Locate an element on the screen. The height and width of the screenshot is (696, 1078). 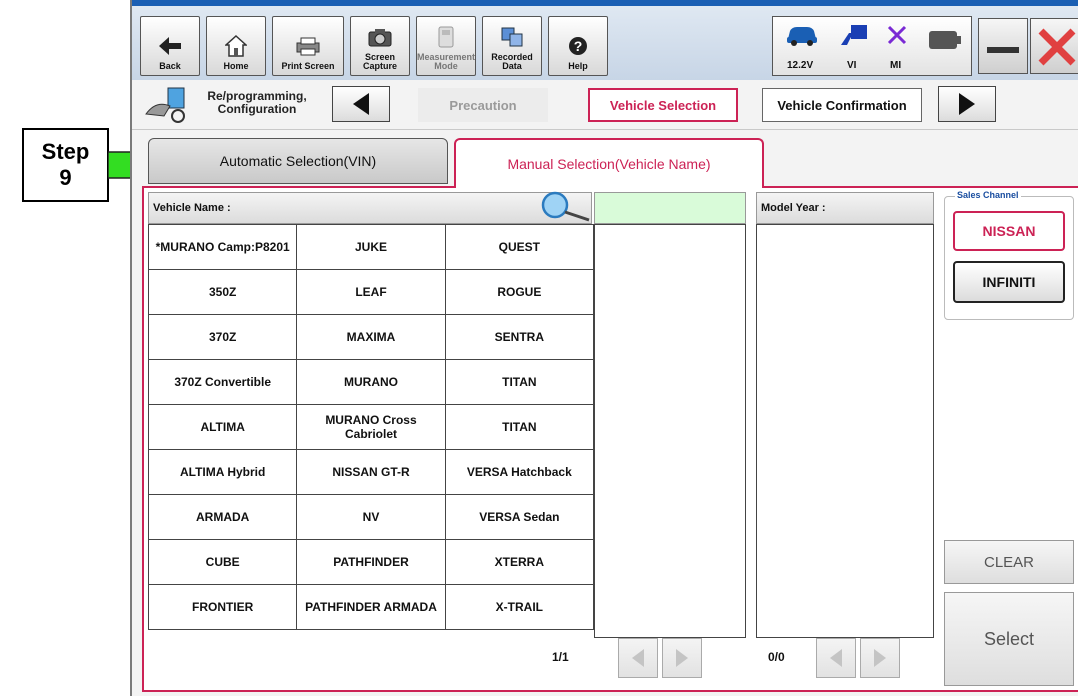
vehicle-name-cell: MURANO Cross Cabriolet is located at coordinates (371, 427).